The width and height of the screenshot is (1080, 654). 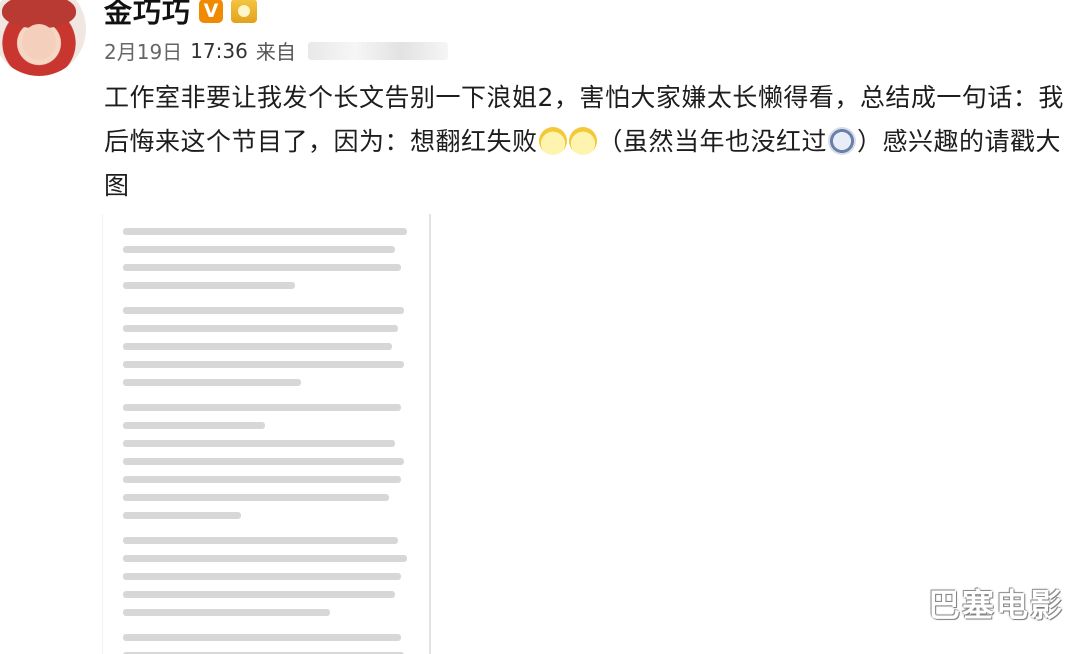 I want to click on crying-emoji-icon, so click(x=842, y=141).